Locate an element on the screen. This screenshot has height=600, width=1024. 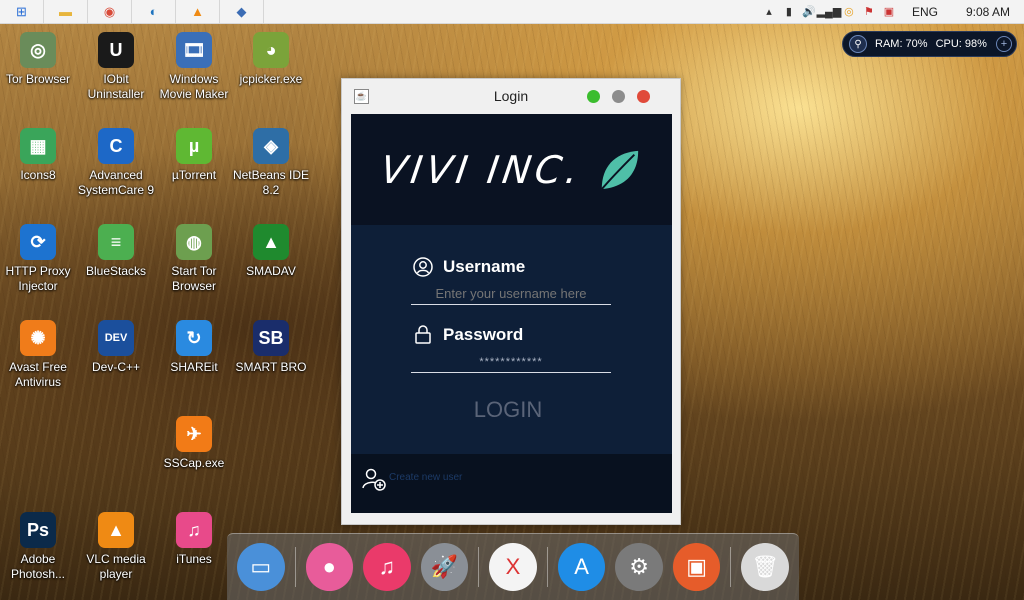
password-label: Password is located at coordinates (468, 335).